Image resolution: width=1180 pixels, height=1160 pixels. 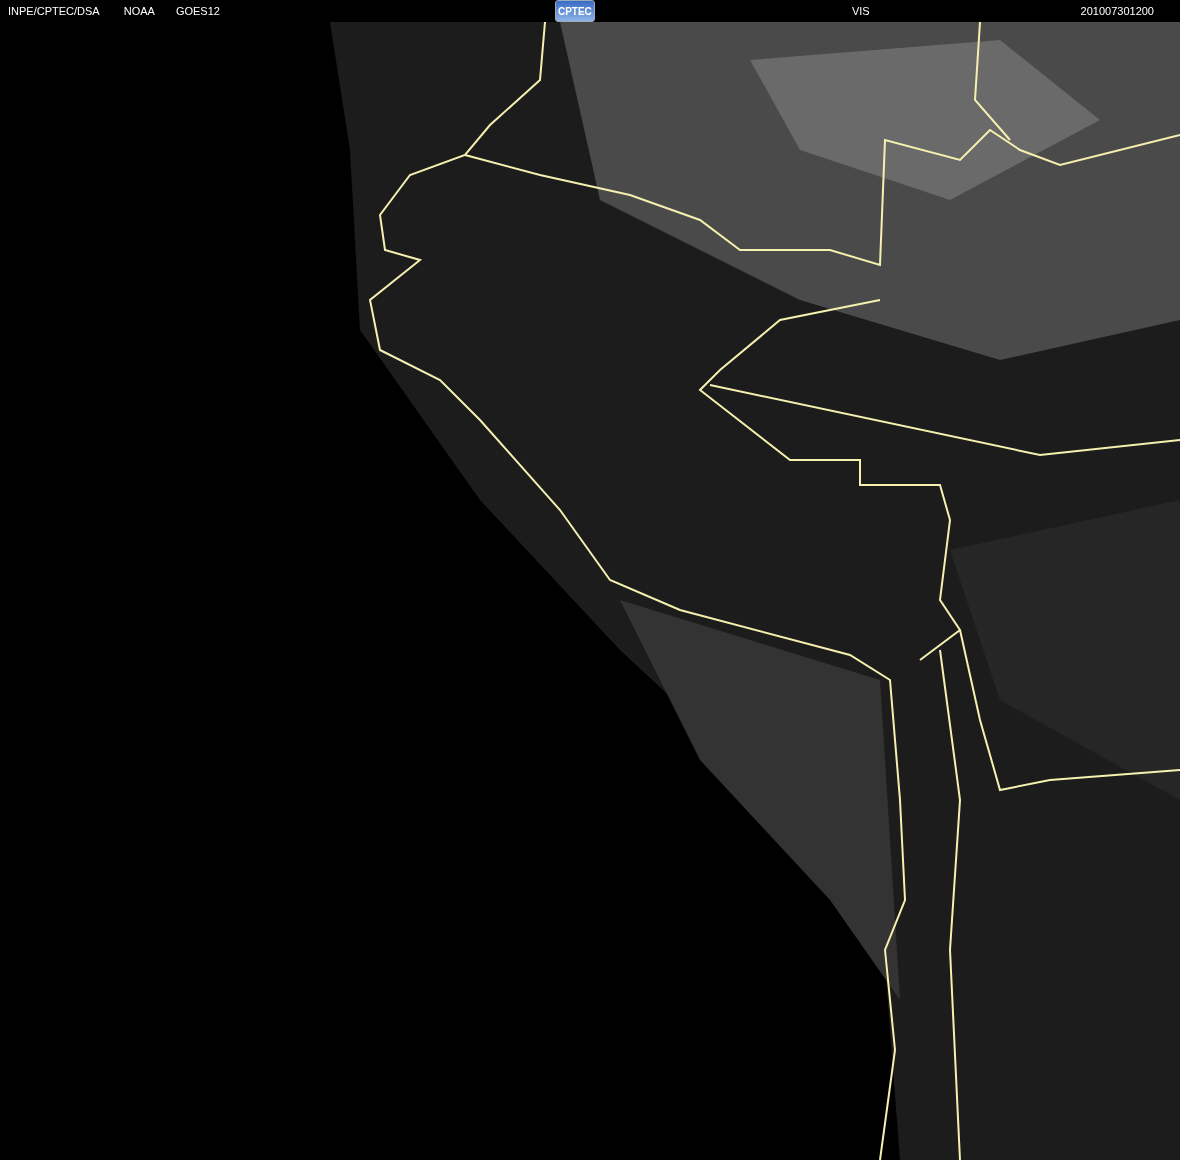 What do you see at coordinates (139, 11) in the screenshot?
I see `agency-label: NOAA` at bounding box center [139, 11].